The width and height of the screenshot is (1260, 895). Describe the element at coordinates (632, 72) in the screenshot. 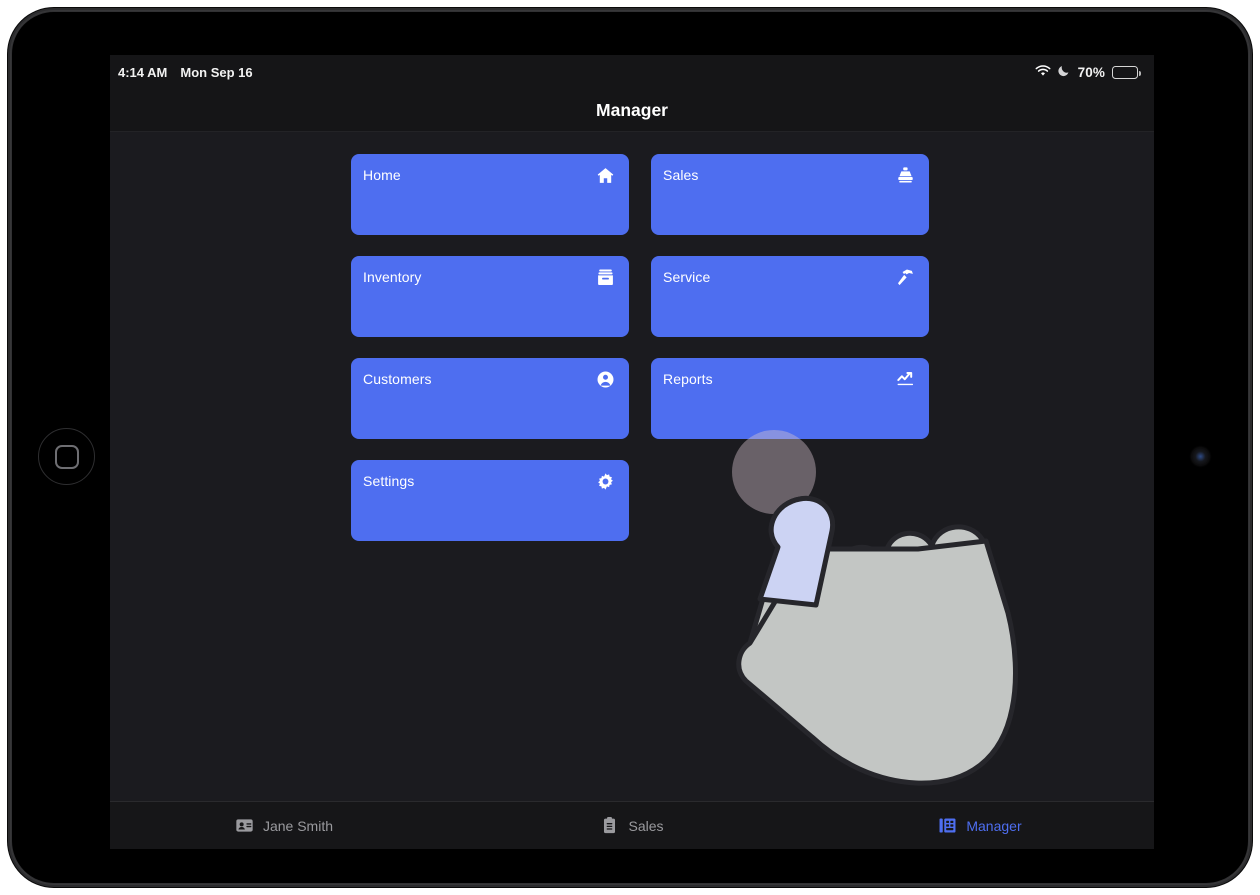

I see `status-bar: 4:14 AM Mon Sep 16 70%` at that location.